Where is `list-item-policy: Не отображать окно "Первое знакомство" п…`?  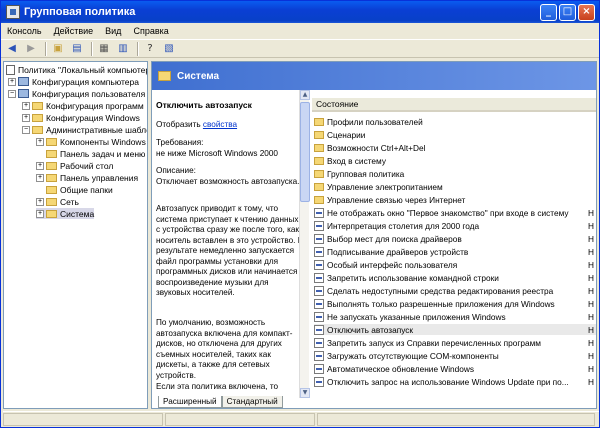
list-item-policy: Не отображать окно "Первое знакомство" п… is located at coordinates (455, 212).